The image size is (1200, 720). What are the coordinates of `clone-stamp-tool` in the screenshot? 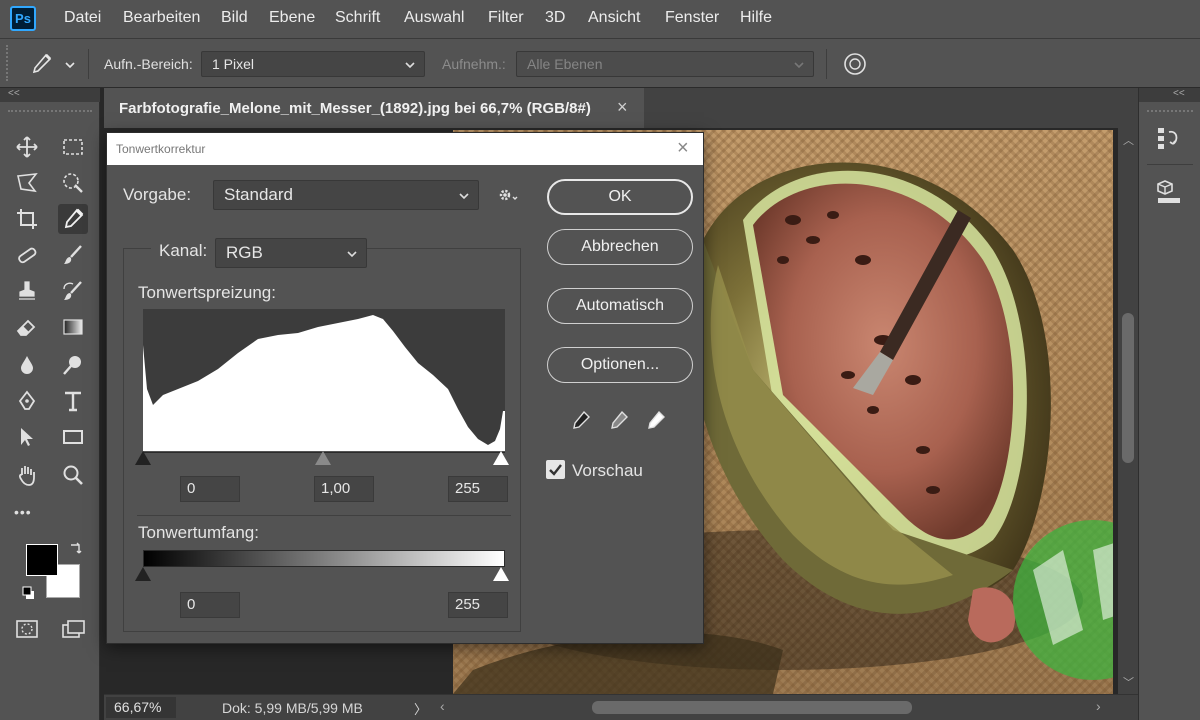 It's located at (27, 291).